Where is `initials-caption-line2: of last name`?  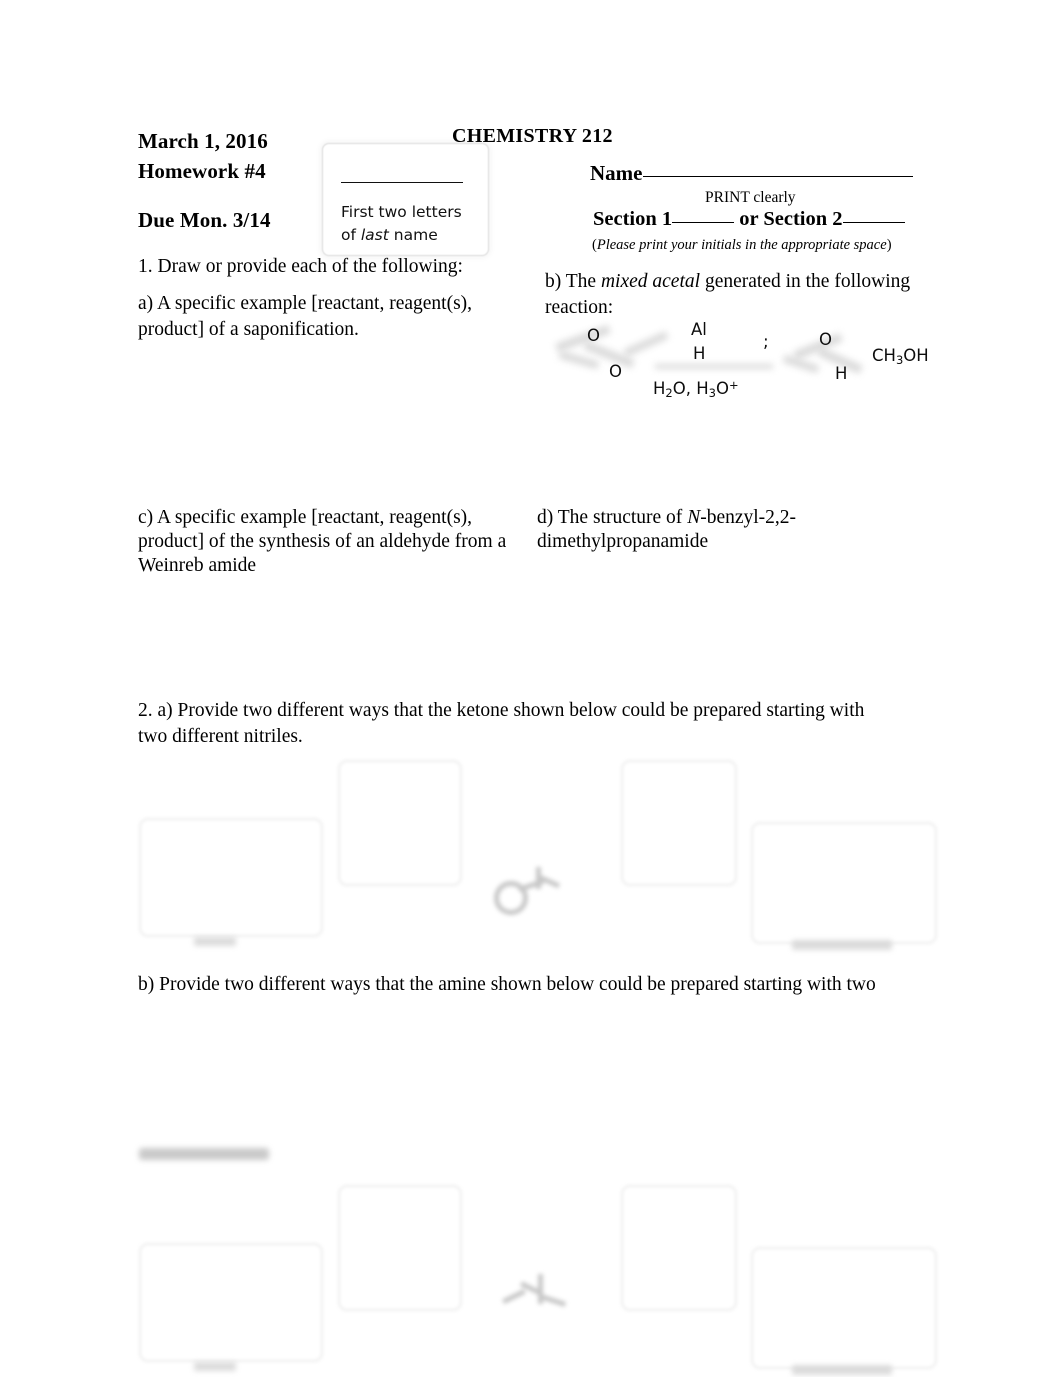
initials-caption-line2: of last name is located at coordinates (416, 235).